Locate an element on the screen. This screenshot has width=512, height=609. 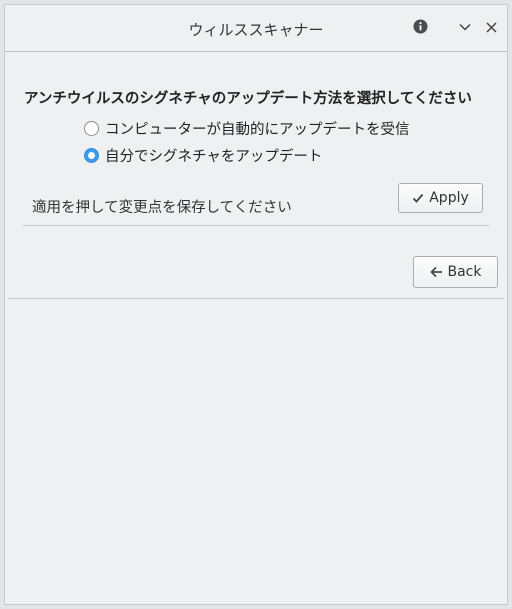
close-icon is located at coordinates (491, 28).